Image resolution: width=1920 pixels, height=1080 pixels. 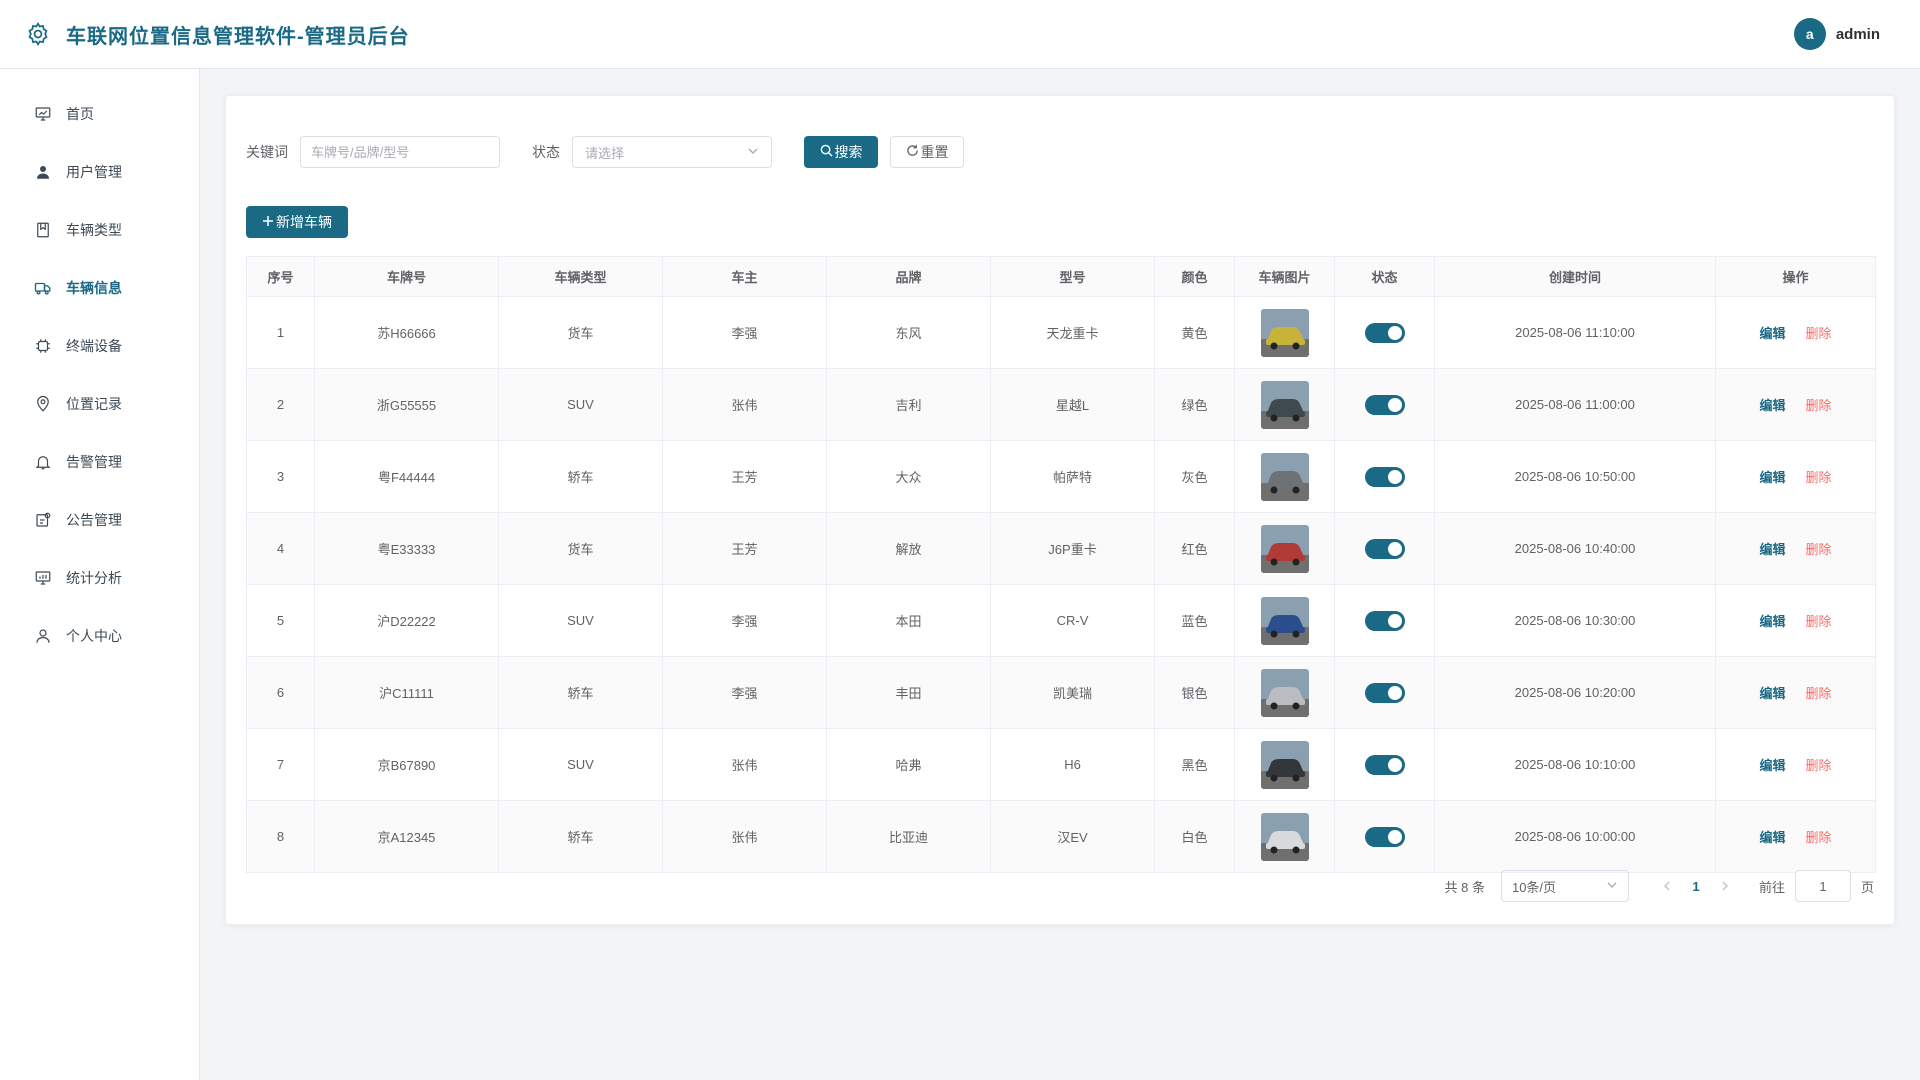 What do you see at coordinates (406, 276) in the screenshot?
I see `column-header: 车牌号` at bounding box center [406, 276].